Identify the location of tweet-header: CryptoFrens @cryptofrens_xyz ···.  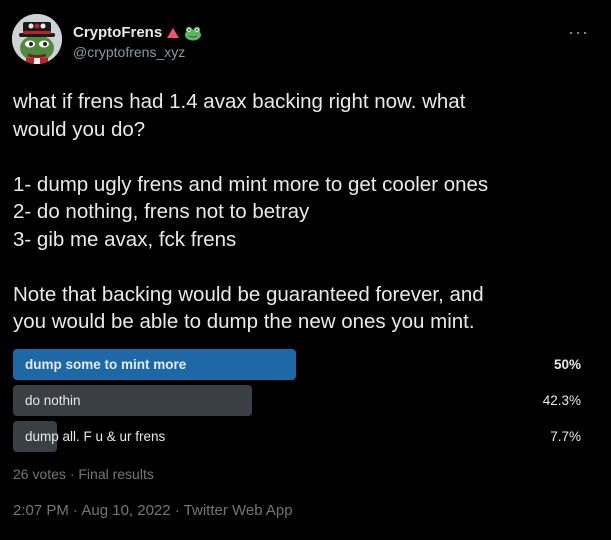
(305, 40).